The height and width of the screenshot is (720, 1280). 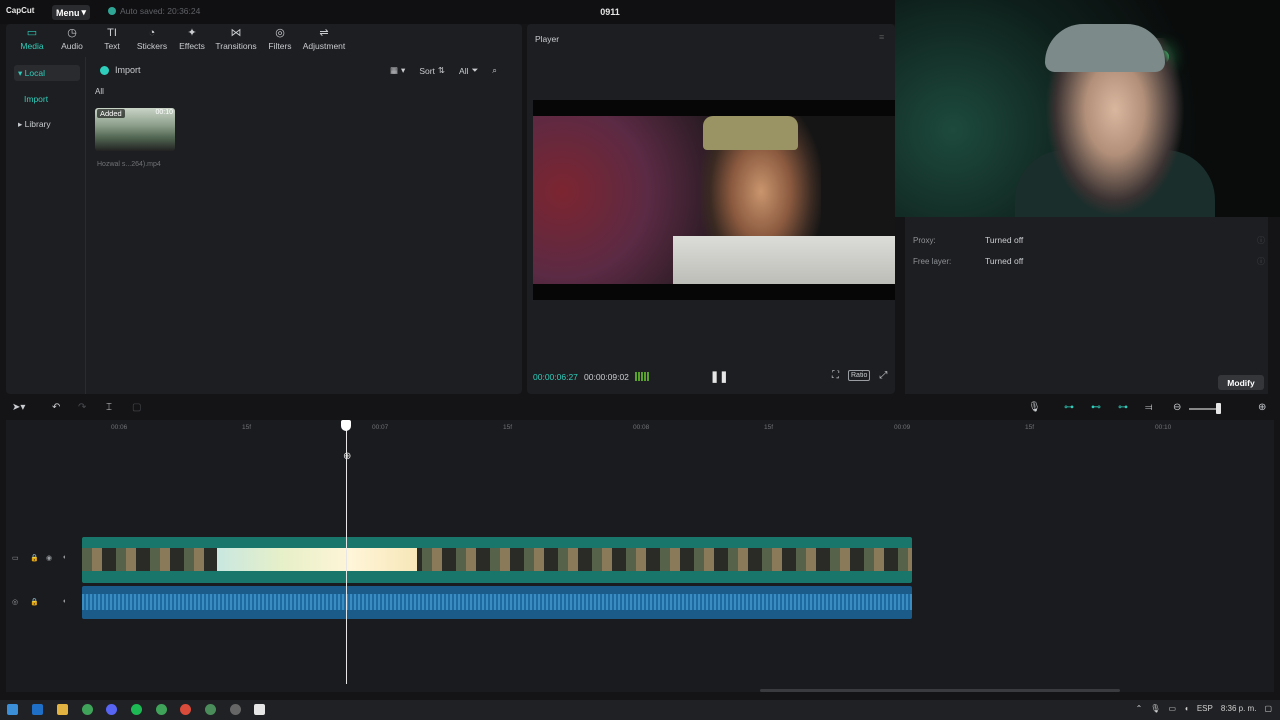 What do you see at coordinates (1262, 407) in the screenshot?
I see `zoom-in-icon: ⊕` at bounding box center [1262, 407].